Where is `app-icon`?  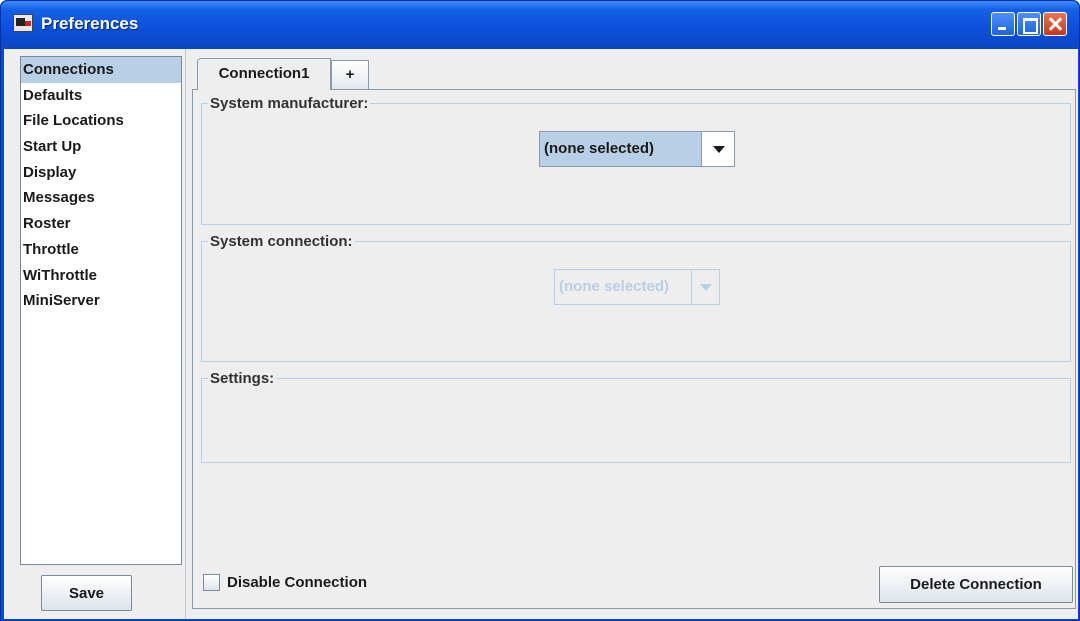 app-icon is located at coordinates (23, 23).